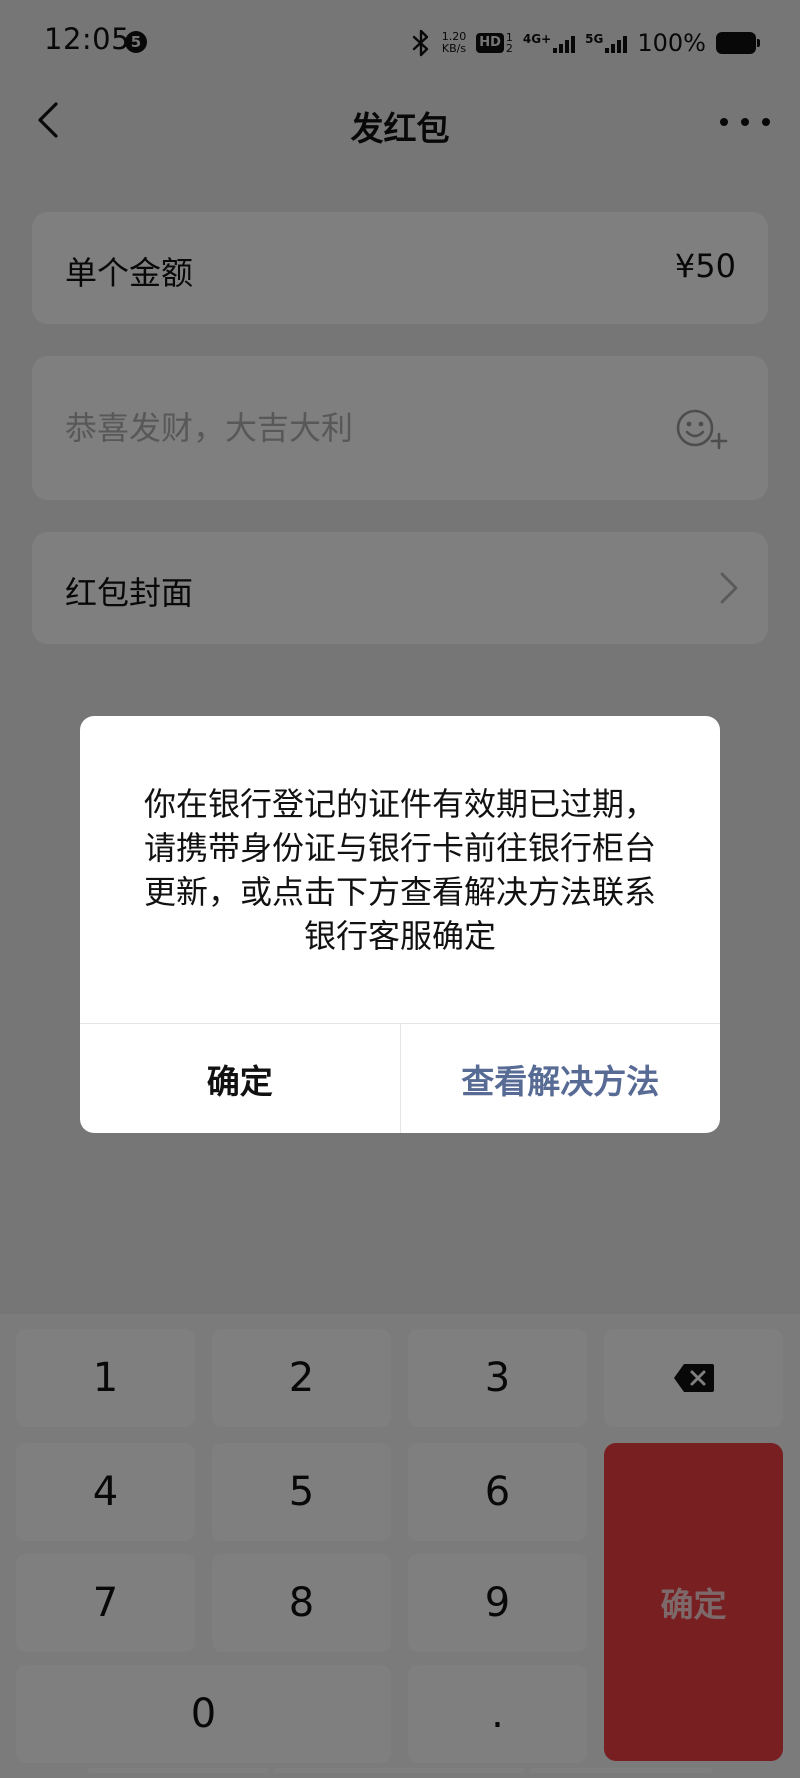 The height and width of the screenshot is (1778, 800). Describe the element at coordinates (561, 1078) in the screenshot. I see `view-solution-button: 查看解决方法` at that location.